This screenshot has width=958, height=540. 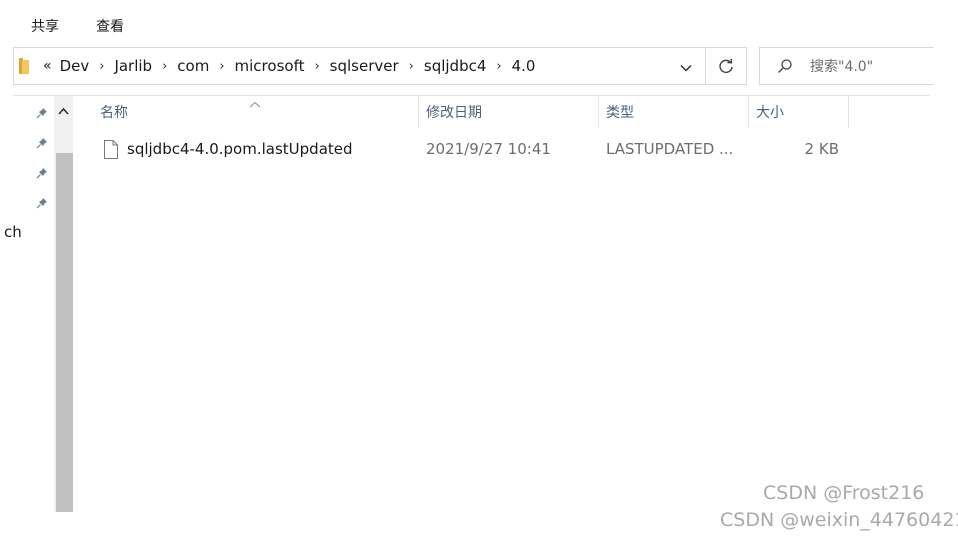 What do you see at coordinates (455, 66) in the screenshot?
I see `breadcrumb-sqljdbc4: sqljdbc4` at bounding box center [455, 66].